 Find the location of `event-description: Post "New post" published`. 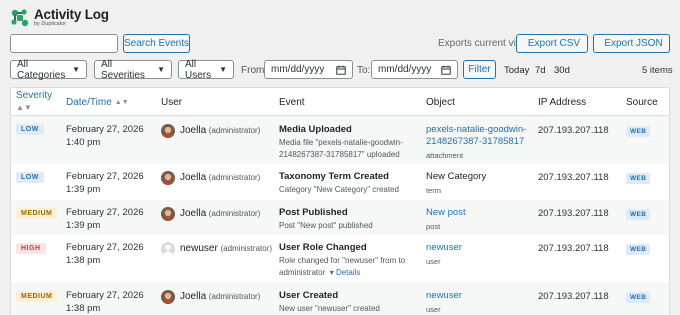

event-description: Post "New post" published is located at coordinates (326, 225).